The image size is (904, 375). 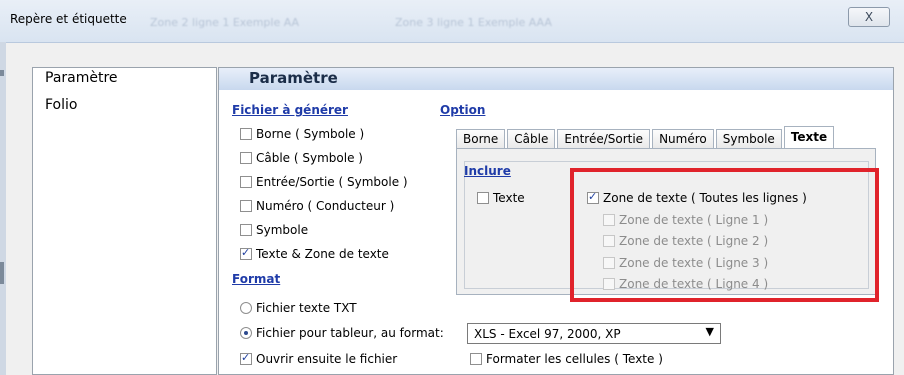 I want to click on radio-fichier-txt: Fichier texte TXT, so click(x=298, y=308).